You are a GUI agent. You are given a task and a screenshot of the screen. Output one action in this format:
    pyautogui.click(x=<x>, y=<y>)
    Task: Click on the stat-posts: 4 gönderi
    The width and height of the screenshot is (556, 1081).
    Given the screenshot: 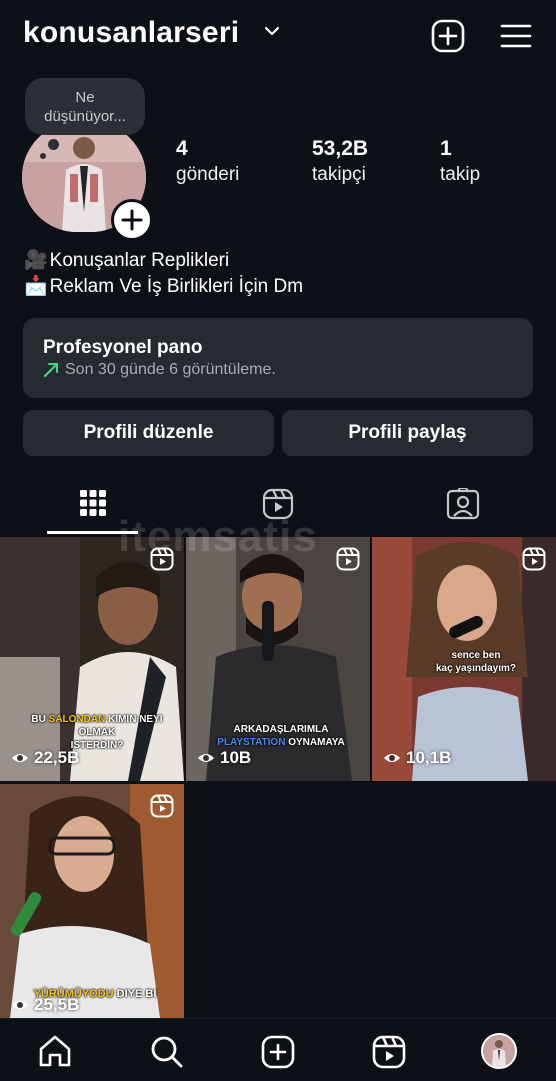 What is the action you would take?
    pyautogui.click(x=207, y=162)
    